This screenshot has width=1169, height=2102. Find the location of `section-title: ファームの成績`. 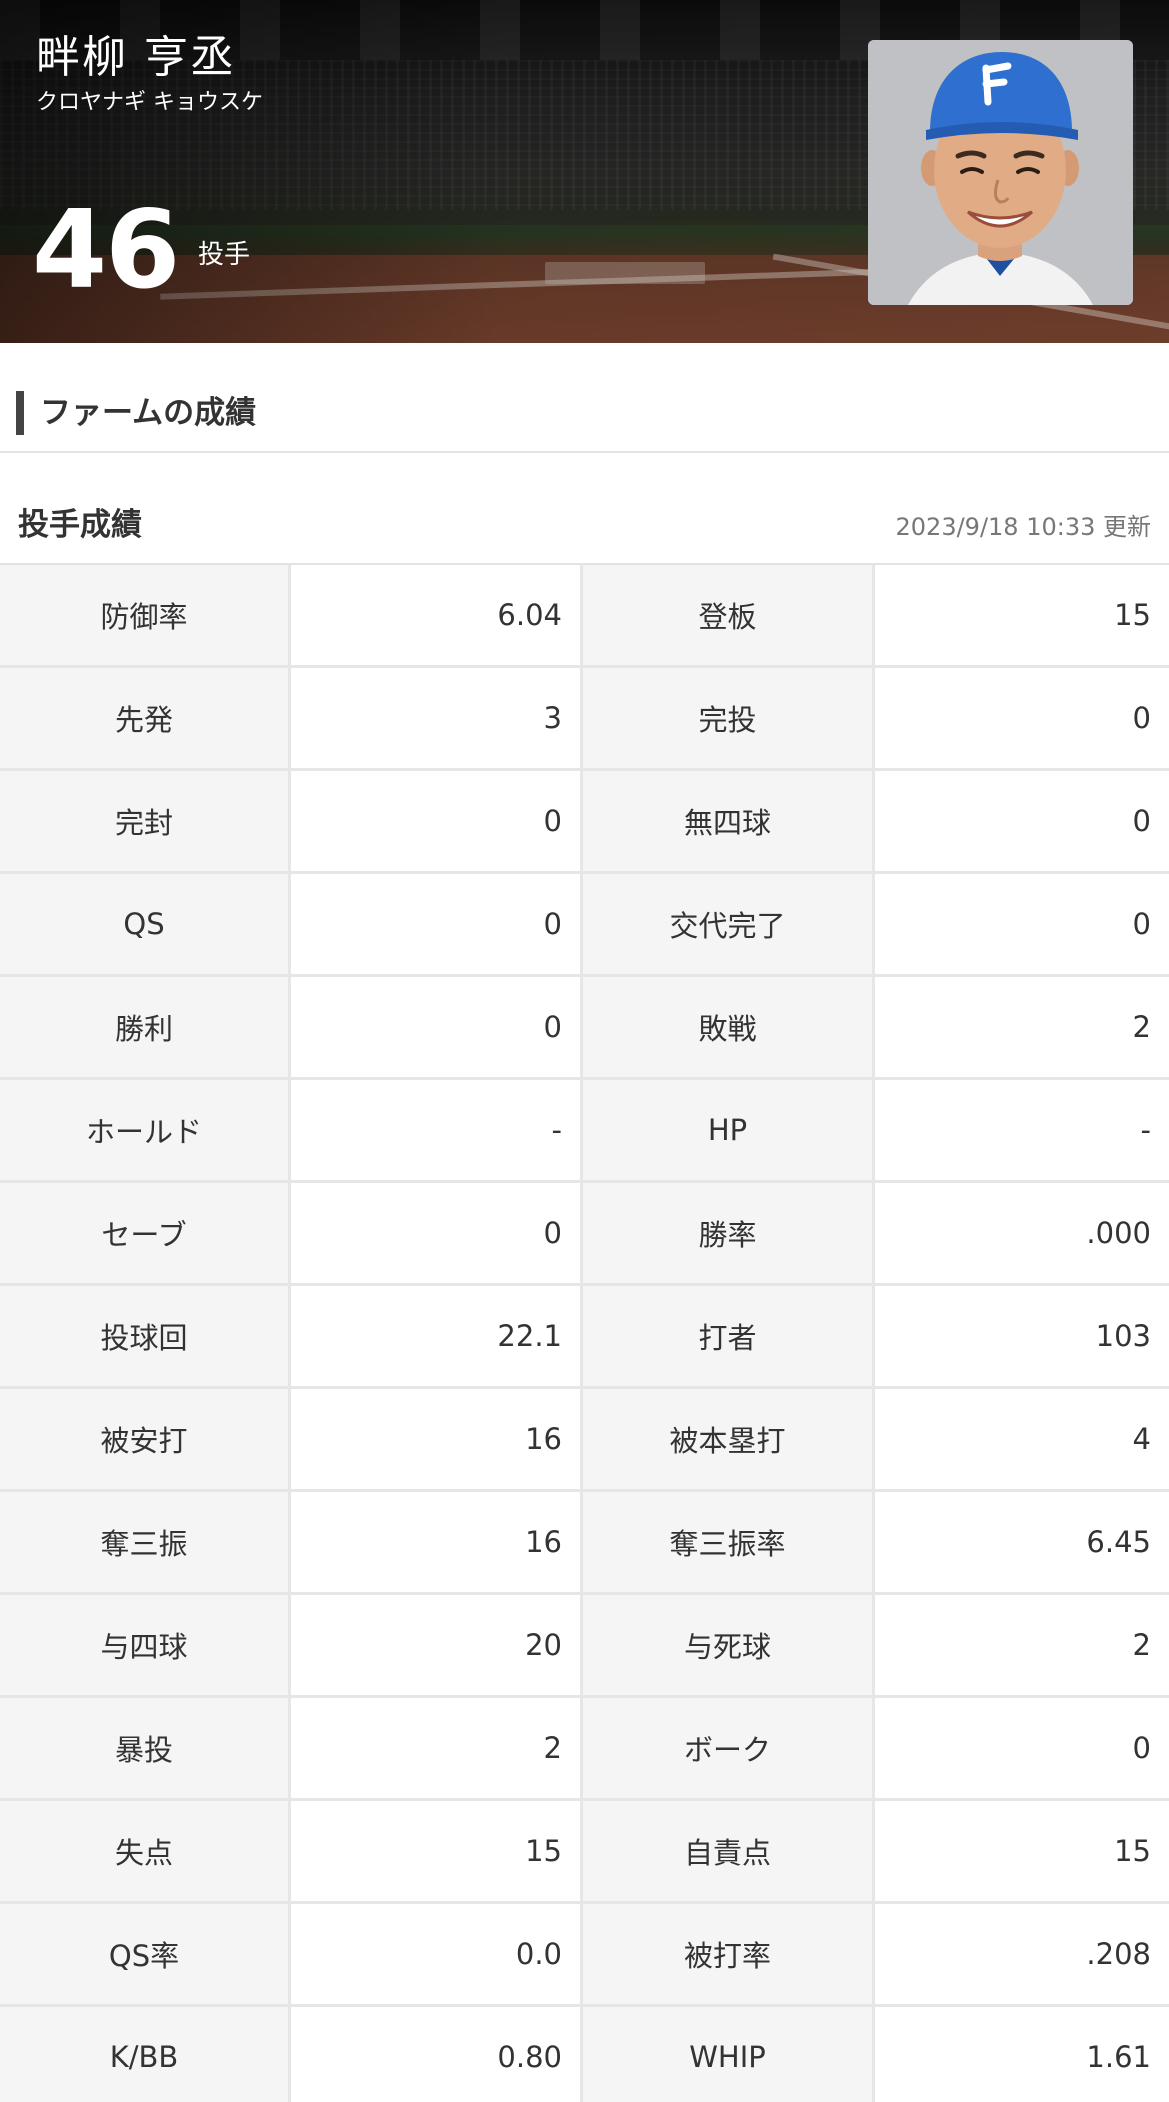

section-title: ファームの成績 is located at coordinates (148, 413).